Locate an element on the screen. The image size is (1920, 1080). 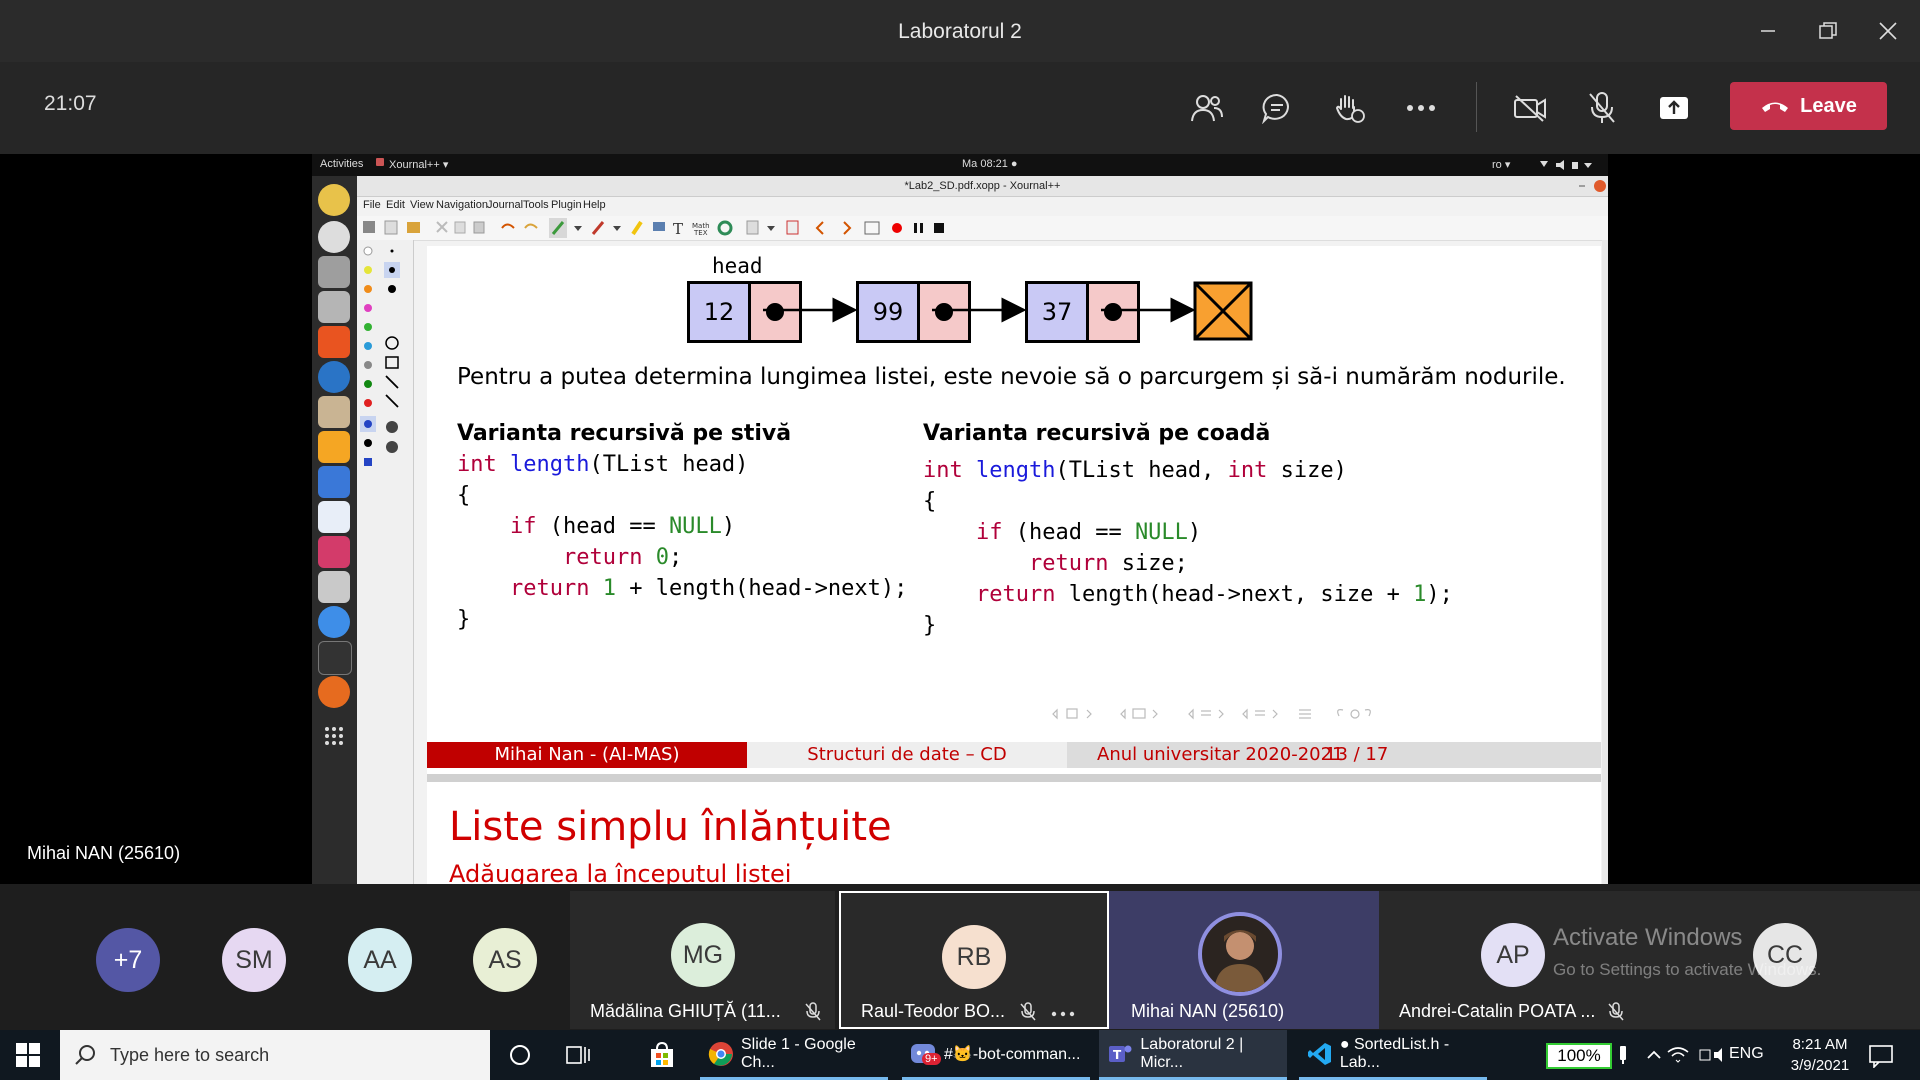
chat-button is located at coordinates (1277, 108).